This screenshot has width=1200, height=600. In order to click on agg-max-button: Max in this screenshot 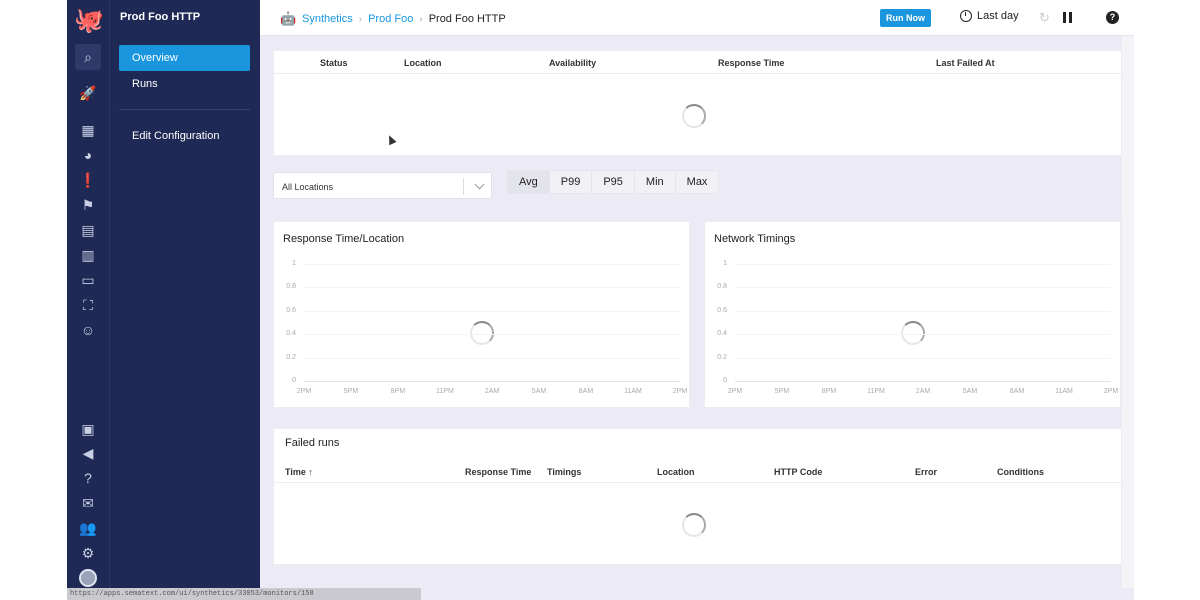, I will do `click(697, 182)`.